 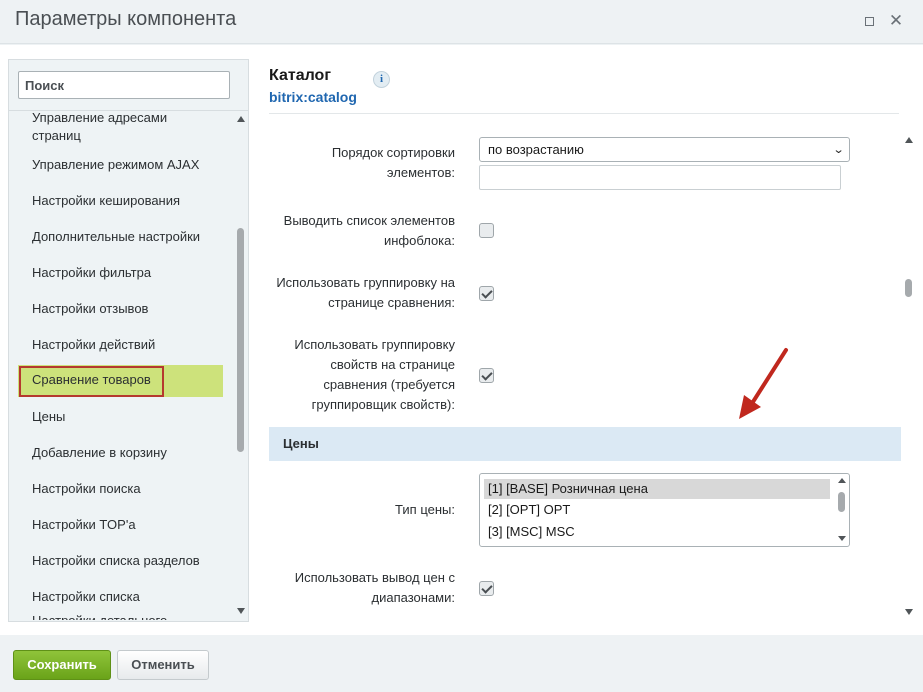 What do you see at coordinates (461, 22) in the screenshot?
I see `window-titlebar: Параметры компонента ✕` at bounding box center [461, 22].